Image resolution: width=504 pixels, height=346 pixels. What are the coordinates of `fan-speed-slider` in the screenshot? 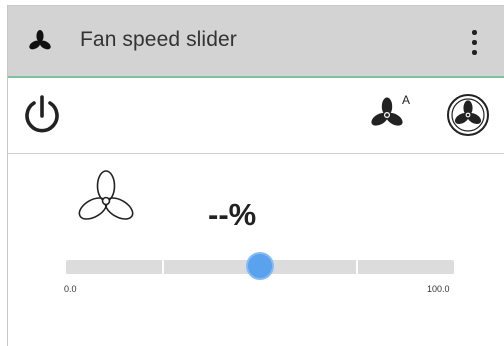 It's located at (260, 267).